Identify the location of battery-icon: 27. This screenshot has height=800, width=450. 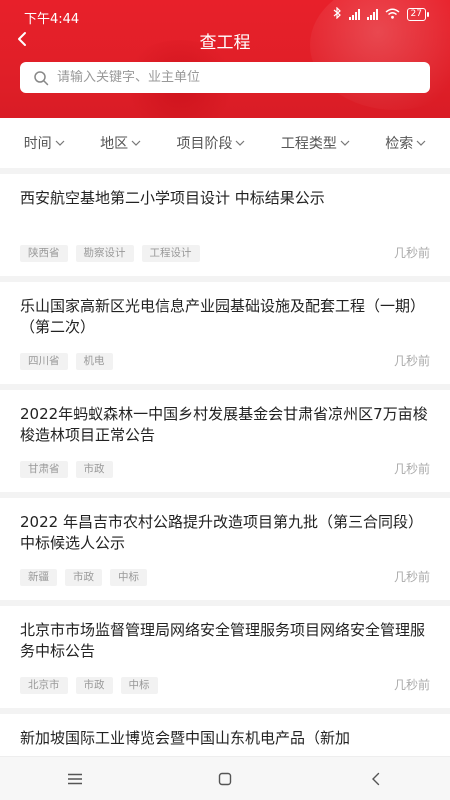
(418, 14).